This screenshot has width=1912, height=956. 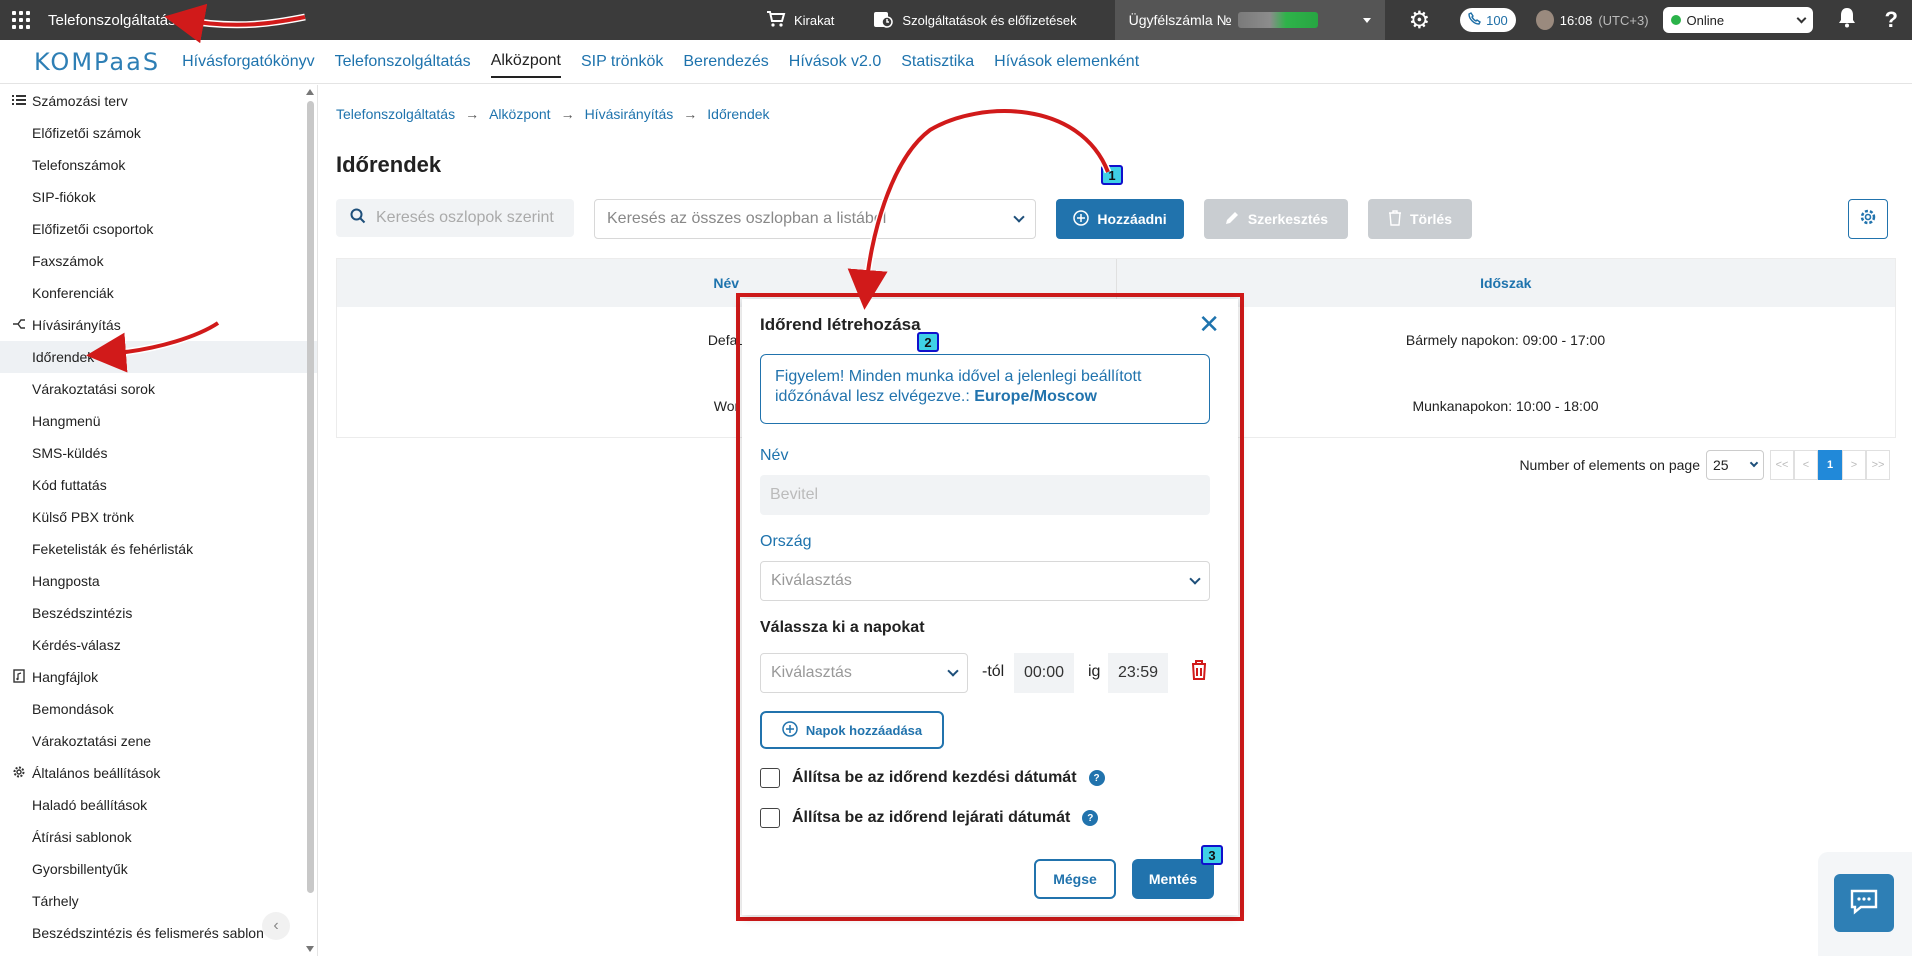 I want to click on sidebar-item-voicemail: Hangposta, so click(x=158, y=581).